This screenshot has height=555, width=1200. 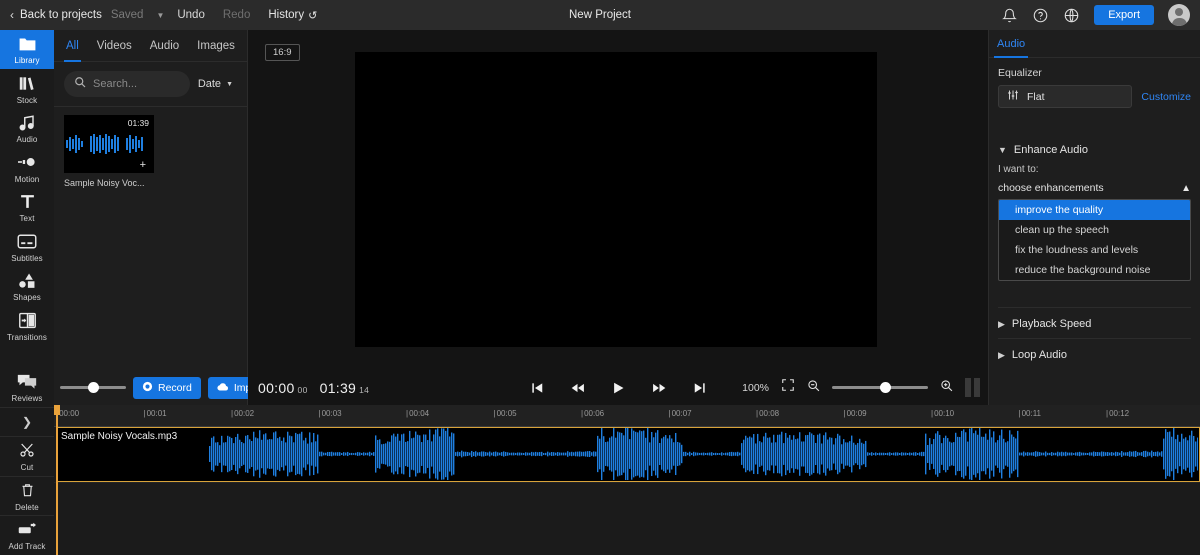 I want to click on sidebar-label-stock: Stock, so click(x=27, y=100).